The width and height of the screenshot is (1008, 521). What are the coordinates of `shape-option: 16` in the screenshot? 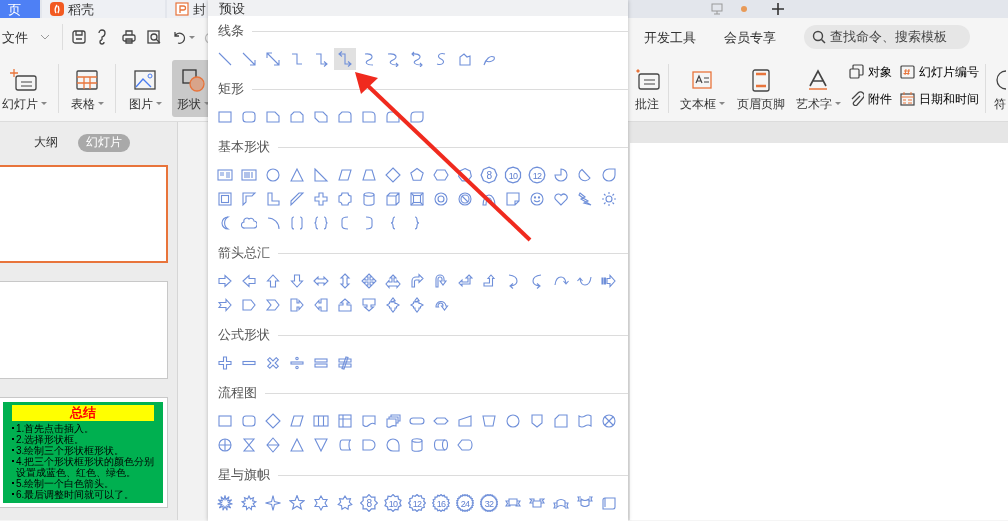 It's located at (441, 503).